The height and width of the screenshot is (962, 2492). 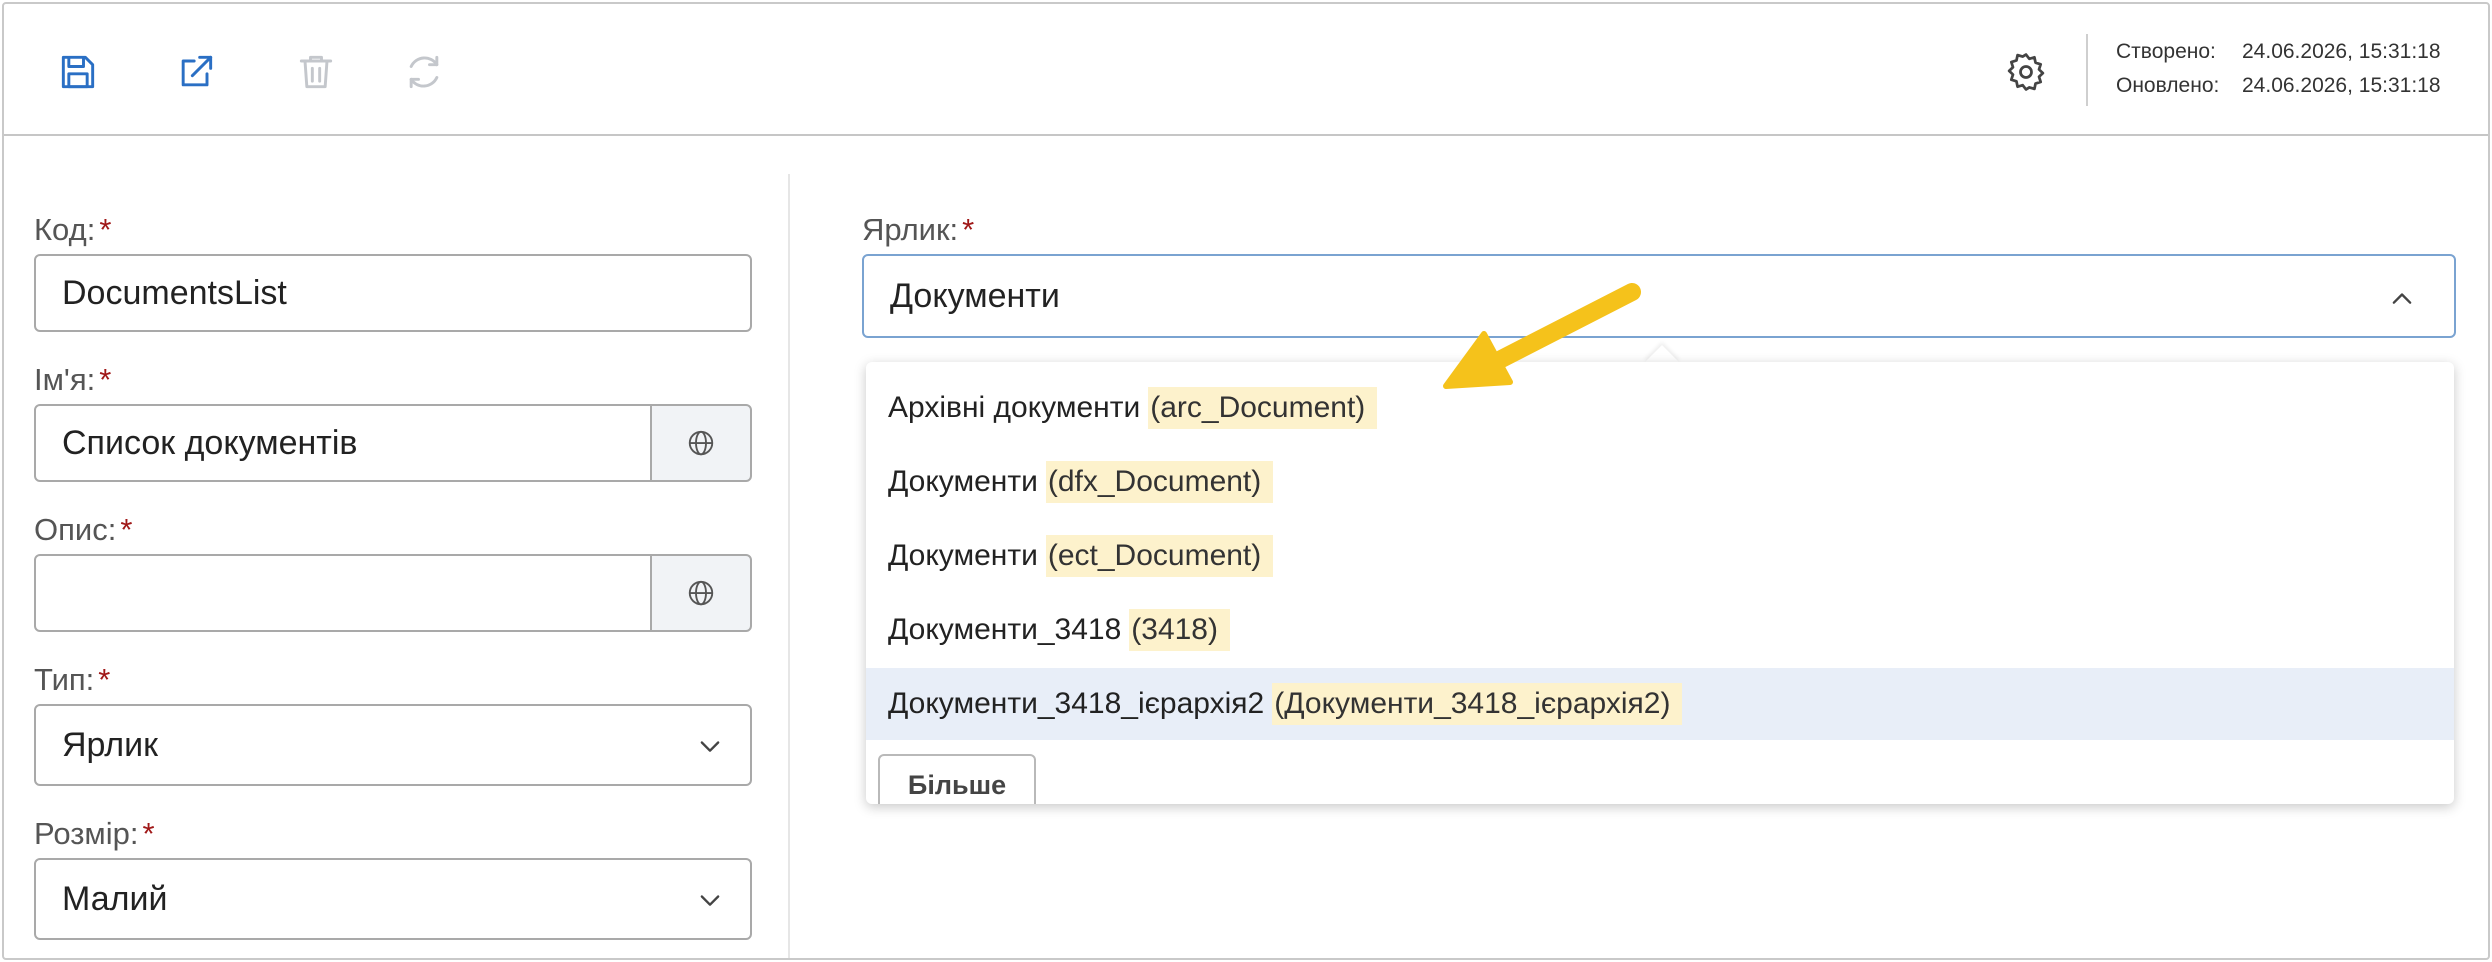 What do you see at coordinates (1660, 408) in the screenshot?
I see `dropdown-option: Архівні документи (arc_Document)` at bounding box center [1660, 408].